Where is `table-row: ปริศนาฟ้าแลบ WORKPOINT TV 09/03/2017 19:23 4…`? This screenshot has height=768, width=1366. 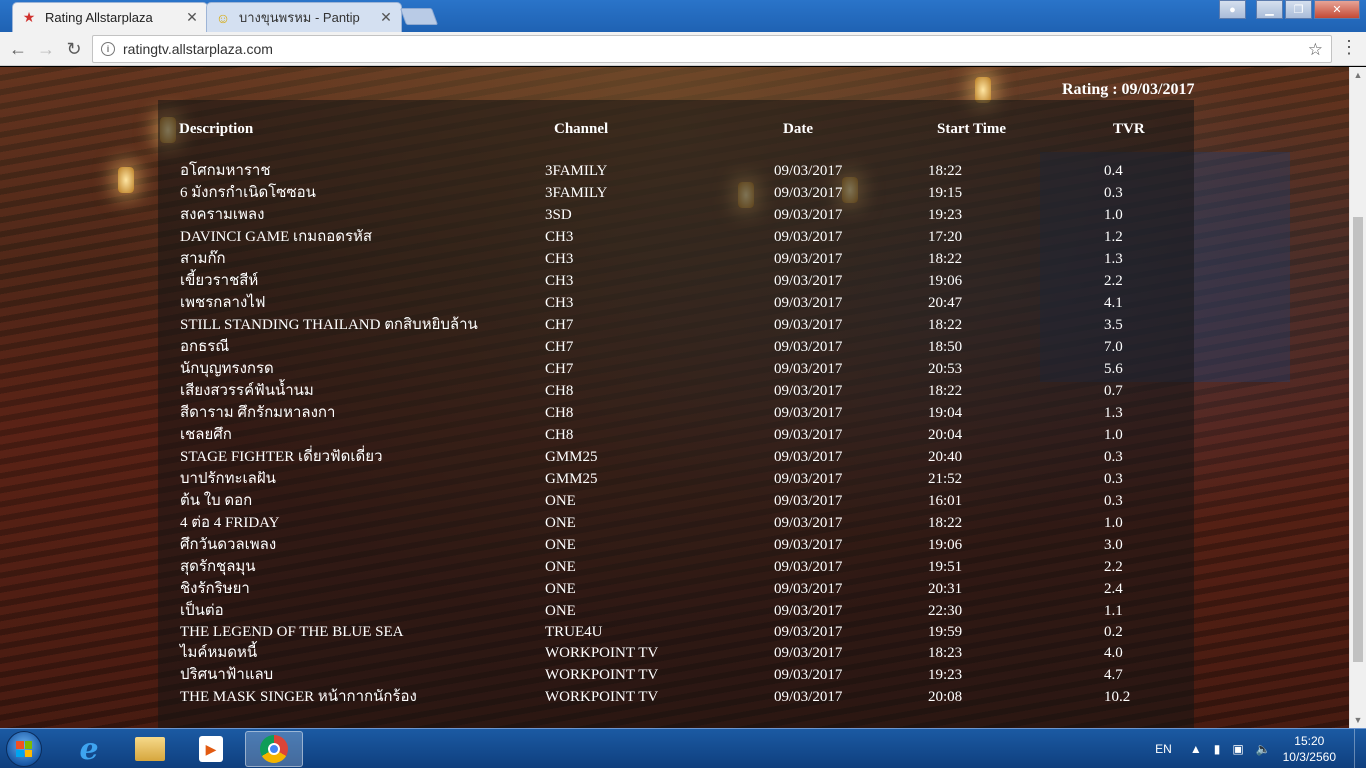
table-row: ปริศนาฟ้าแลบ WORKPOINT TV 09/03/2017 19:23 4… is located at coordinates (600, 675).